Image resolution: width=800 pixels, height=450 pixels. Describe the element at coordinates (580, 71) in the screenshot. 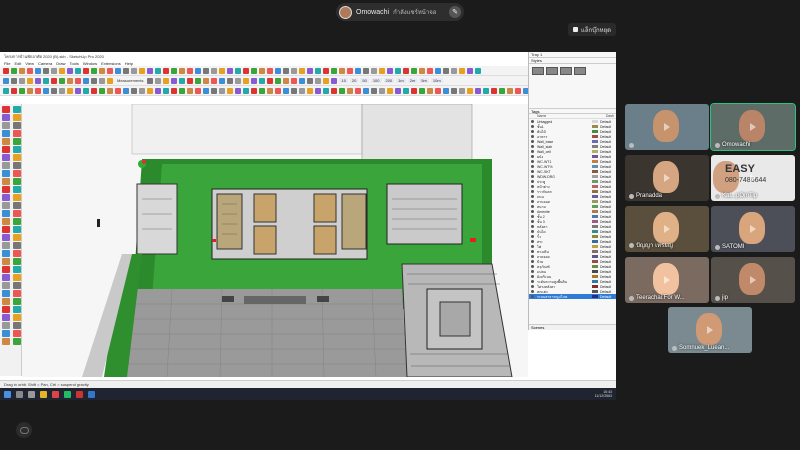

I see `style-thumbnail` at that location.